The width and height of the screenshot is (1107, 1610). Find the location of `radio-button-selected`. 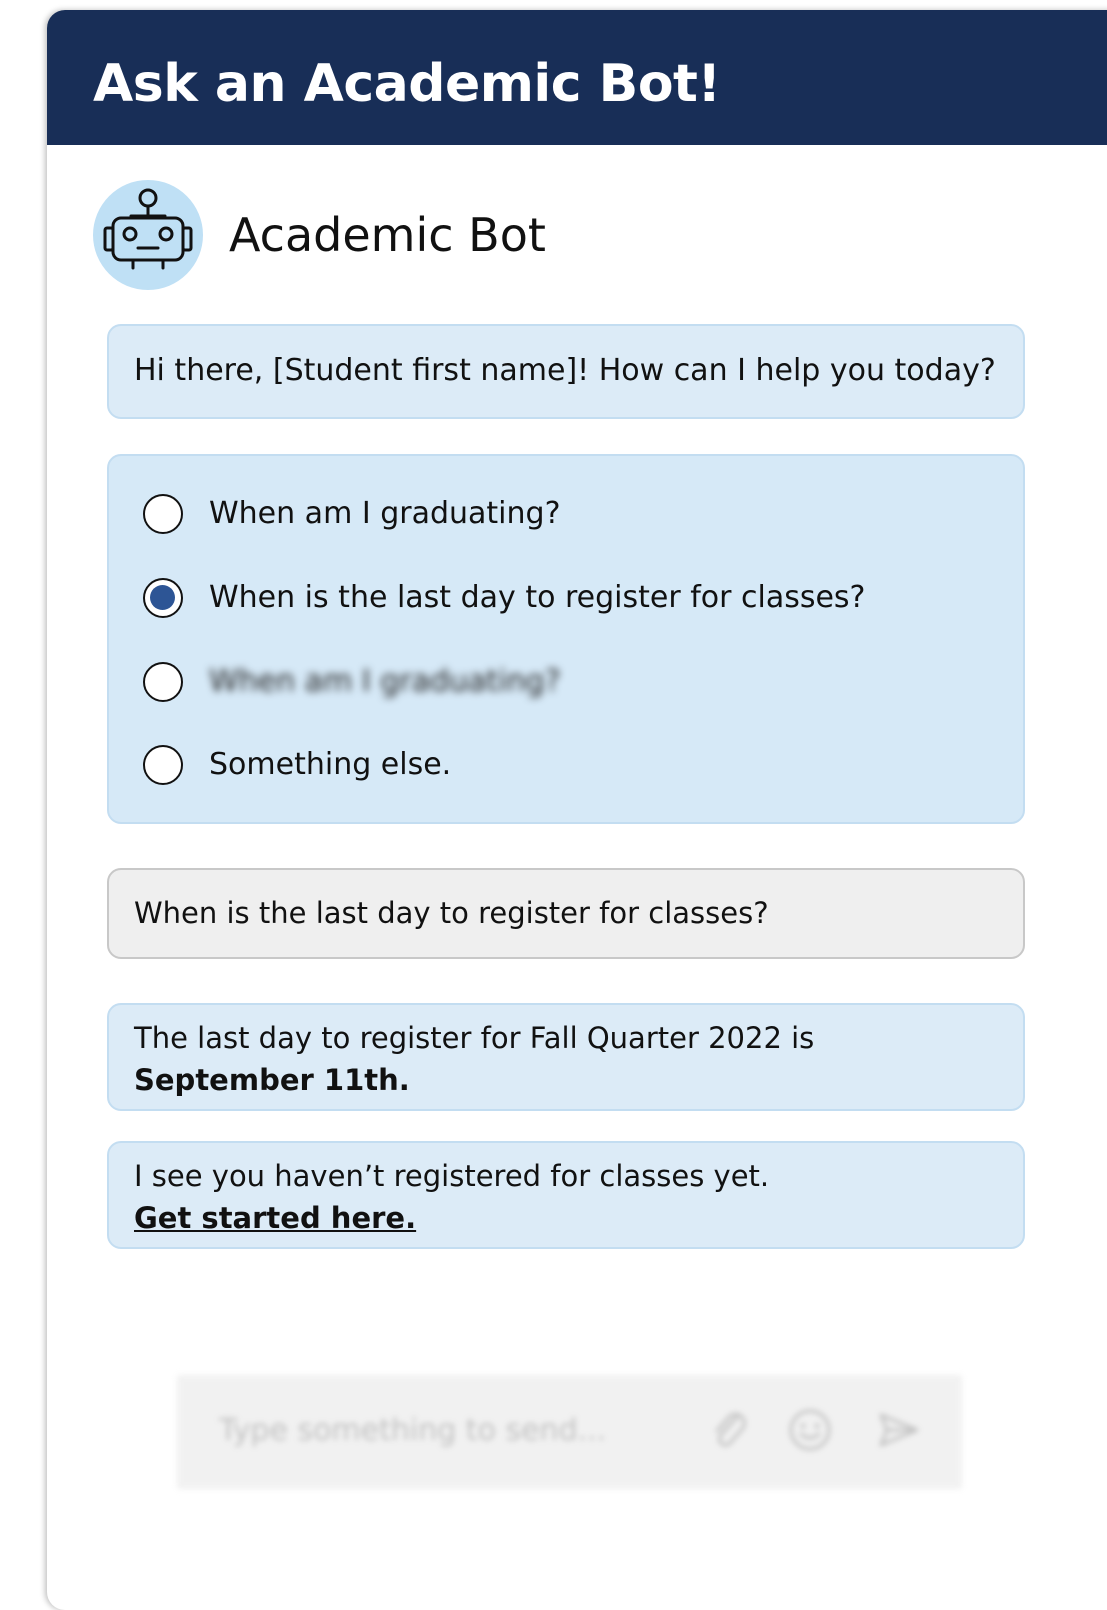

radio-button-selected is located at coordinates (163, 598).